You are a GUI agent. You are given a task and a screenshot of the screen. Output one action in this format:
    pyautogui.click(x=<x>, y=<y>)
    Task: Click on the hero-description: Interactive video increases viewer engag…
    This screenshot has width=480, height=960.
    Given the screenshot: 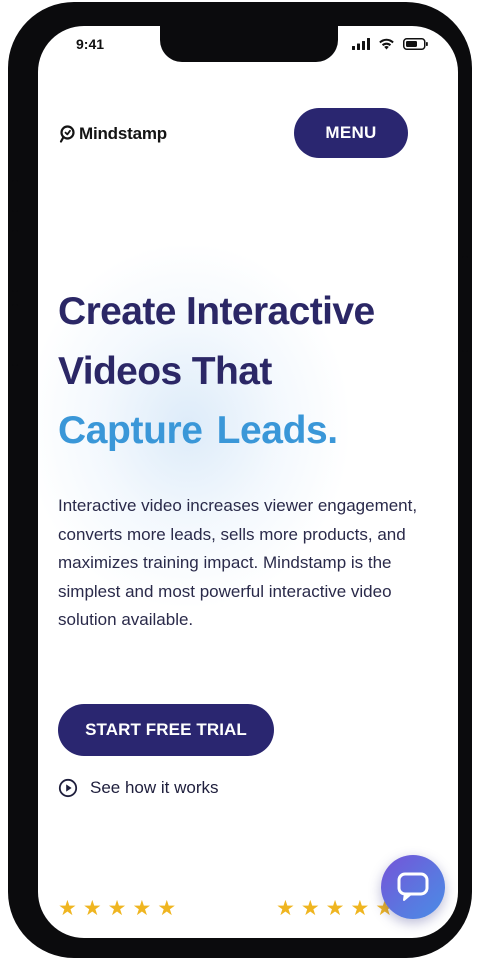 What is the action you would take?
    pyautogui.click(x=238, y=562)
    